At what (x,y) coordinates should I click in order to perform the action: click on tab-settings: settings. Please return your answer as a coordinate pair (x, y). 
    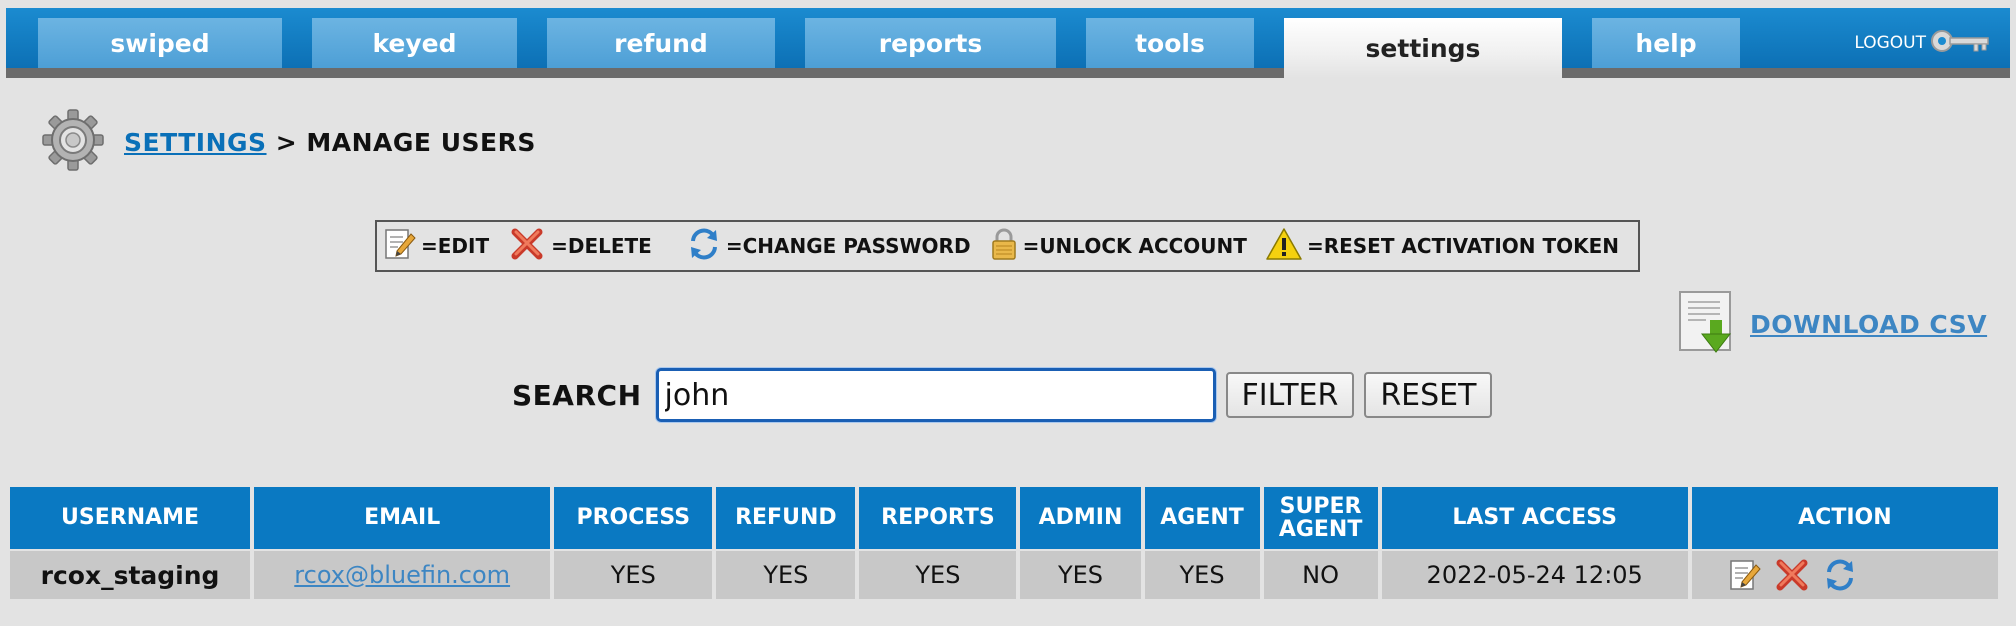
    Looking at the image, I should click on (1423, 48).